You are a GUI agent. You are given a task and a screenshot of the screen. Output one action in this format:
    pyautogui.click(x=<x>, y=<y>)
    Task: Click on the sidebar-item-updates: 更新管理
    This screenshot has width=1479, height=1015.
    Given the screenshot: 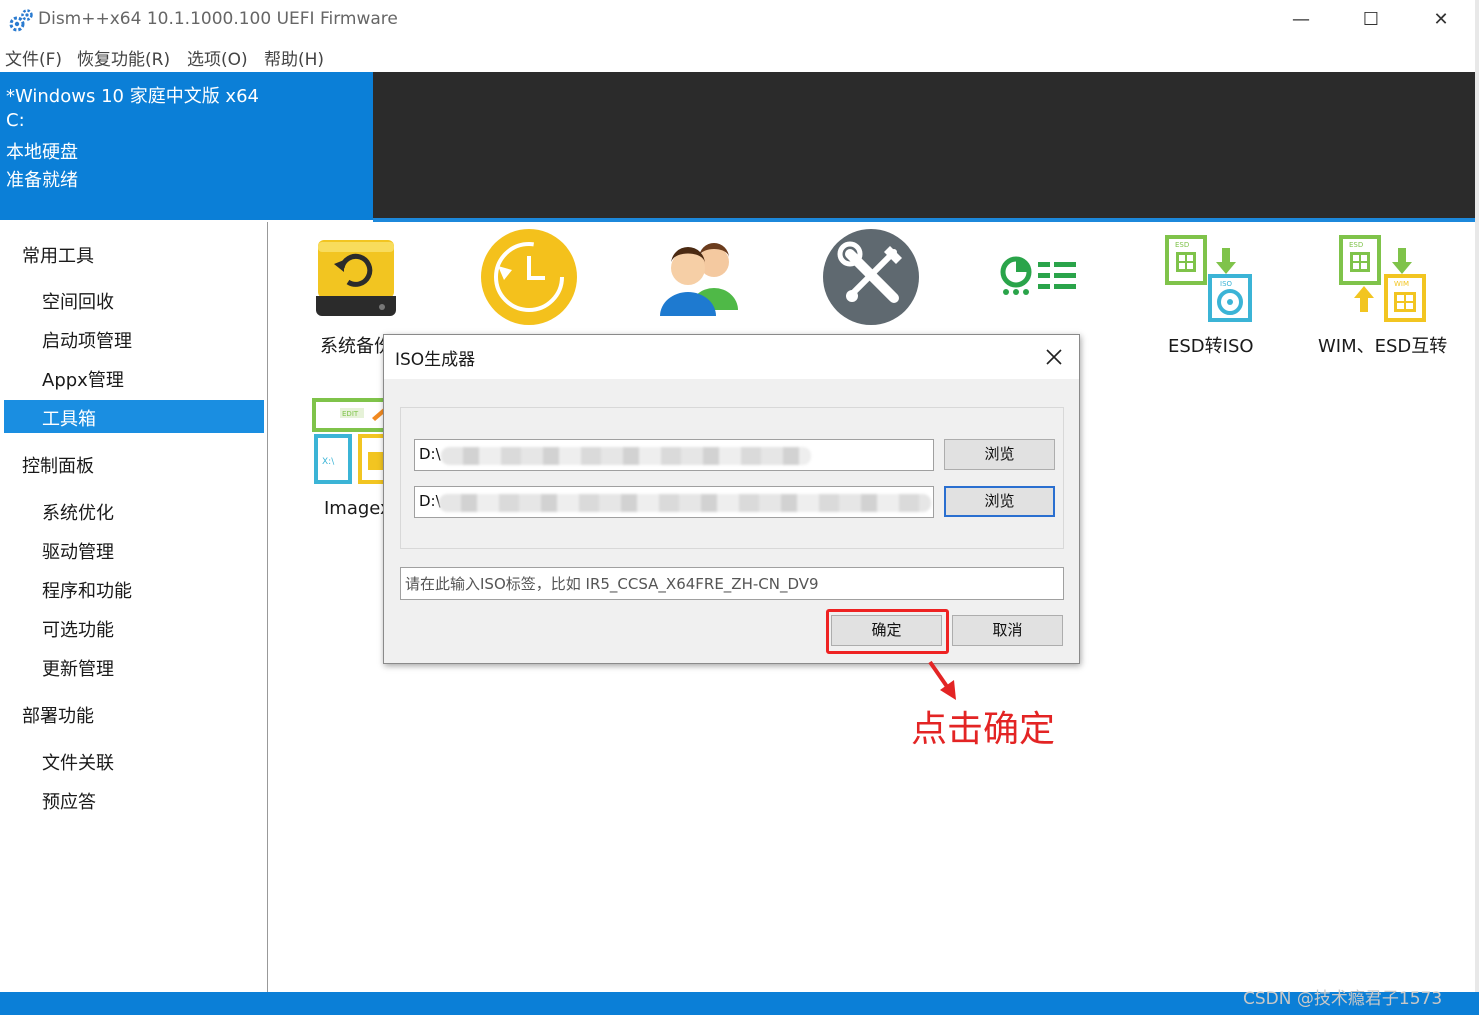 What is the action you would take?
    pyautogui.click(x=78, y=668)
    